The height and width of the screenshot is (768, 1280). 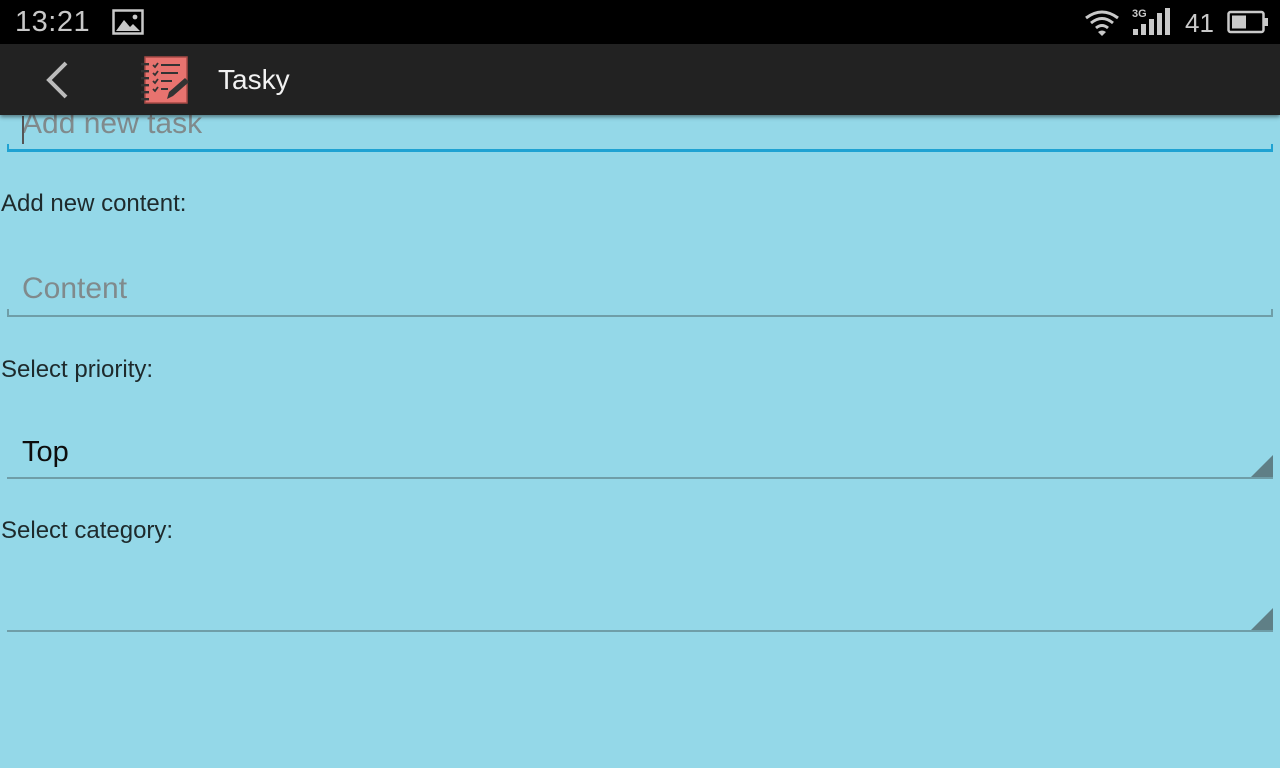 What do you see at coordinates (53, 22) in the screenshot?
I see `status-time: 13:21` at bounding box center [53, 22].